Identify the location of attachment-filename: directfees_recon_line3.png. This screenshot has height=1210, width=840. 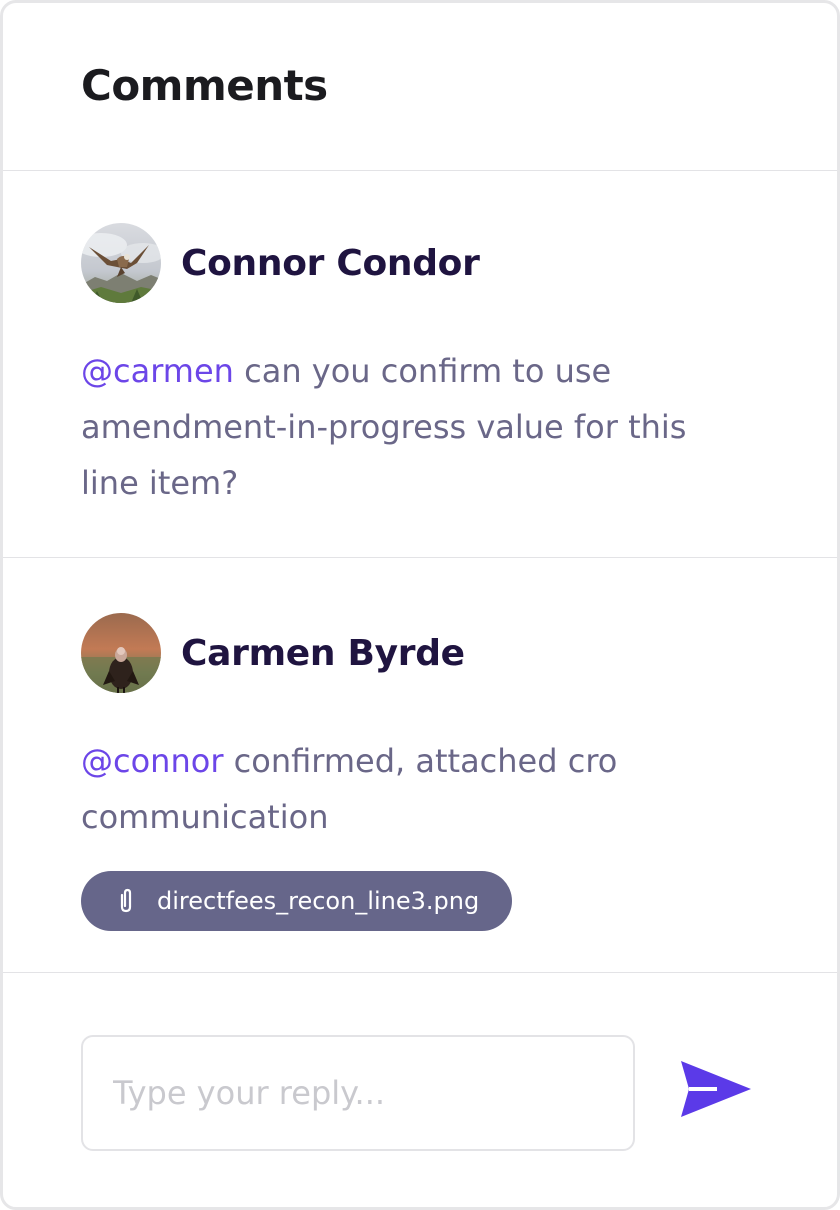
(318, 901).